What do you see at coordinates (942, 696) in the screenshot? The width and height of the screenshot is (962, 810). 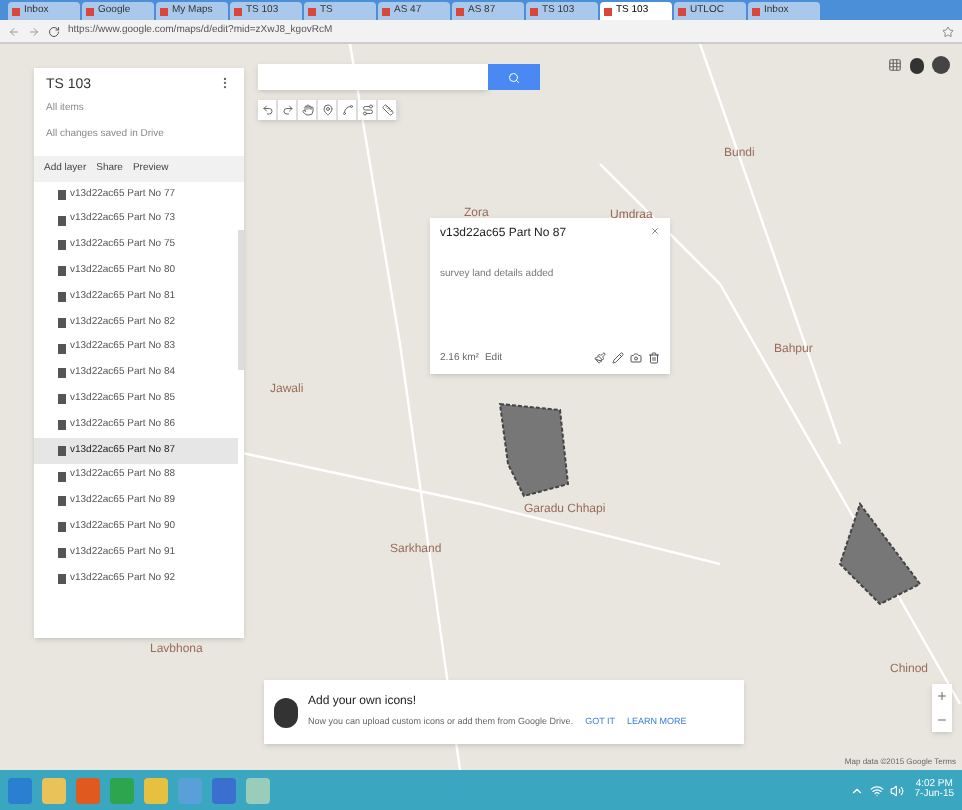 I see `zoom-in-icon` at bounding box center [942, 696].